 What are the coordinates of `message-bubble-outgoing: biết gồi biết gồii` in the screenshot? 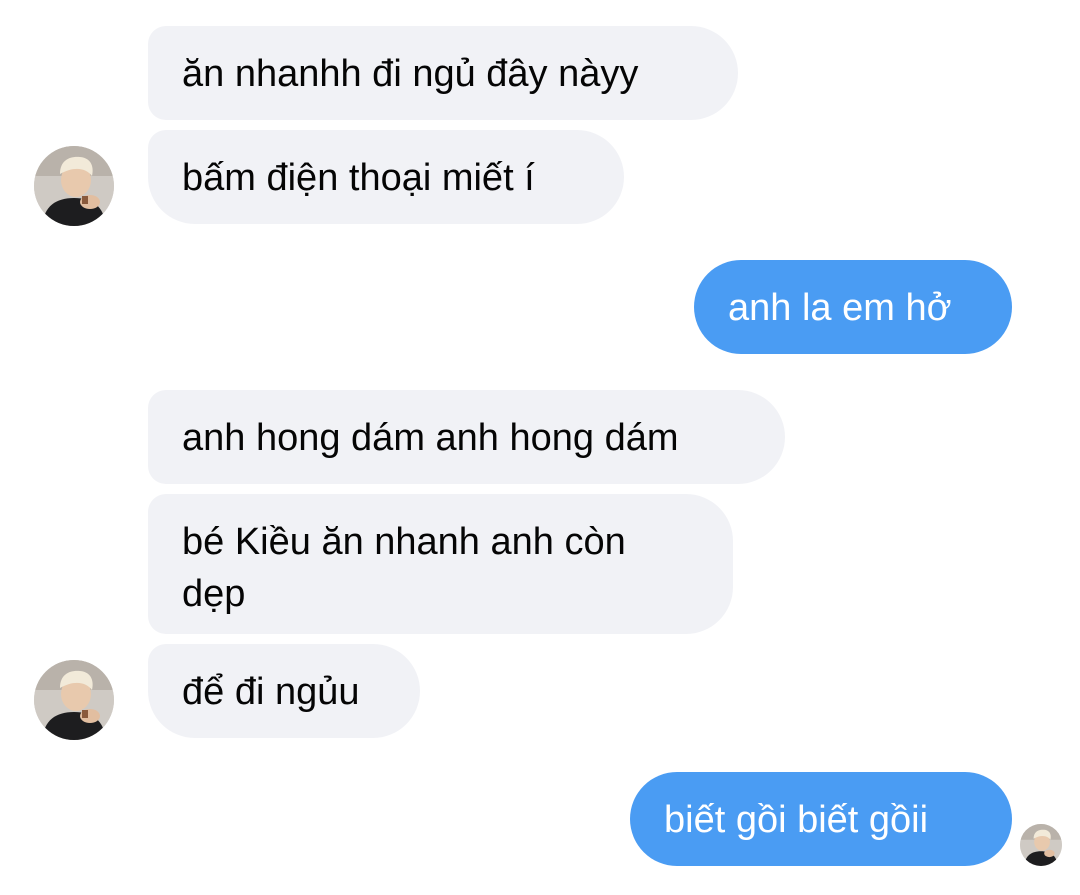 It's located at (821, 819).